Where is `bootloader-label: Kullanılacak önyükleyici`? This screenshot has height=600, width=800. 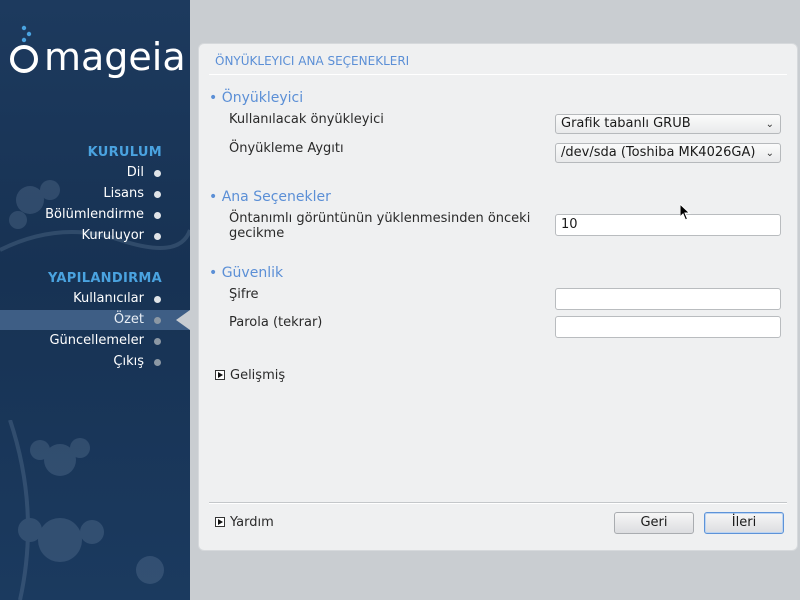 bootloader-label: Kullanılacak önyükleyici is located at coordinates (306, 119).